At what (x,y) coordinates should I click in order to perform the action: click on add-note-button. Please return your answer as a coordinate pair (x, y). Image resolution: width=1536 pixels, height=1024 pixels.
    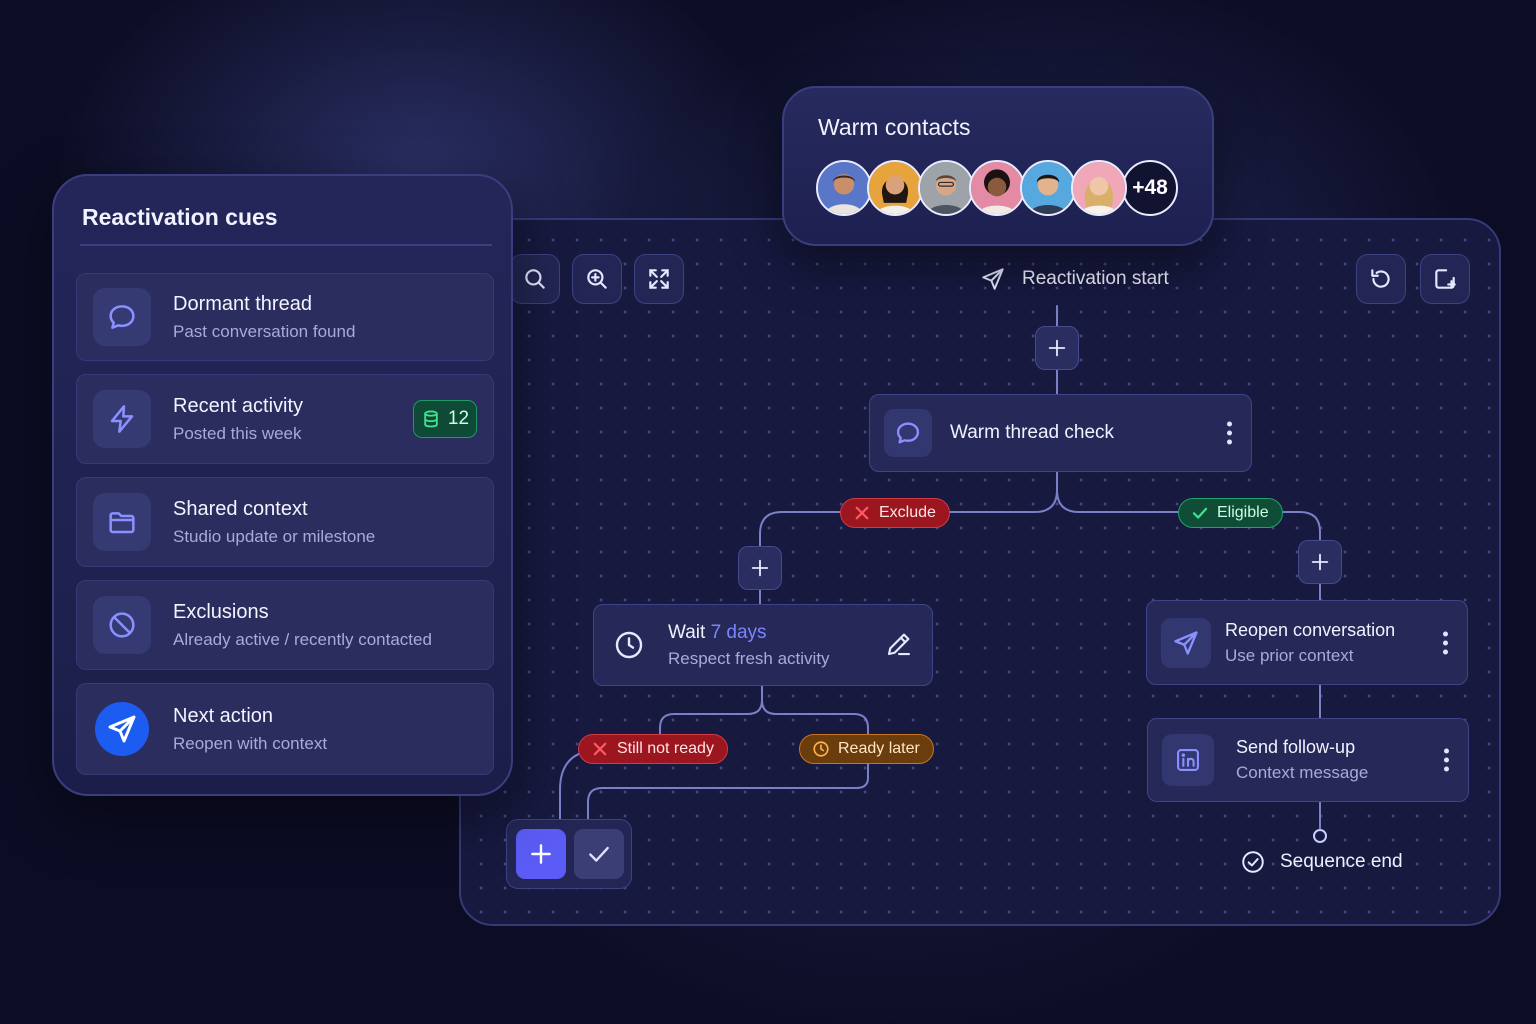
    Looking at the image, I should click on (1445, 279).